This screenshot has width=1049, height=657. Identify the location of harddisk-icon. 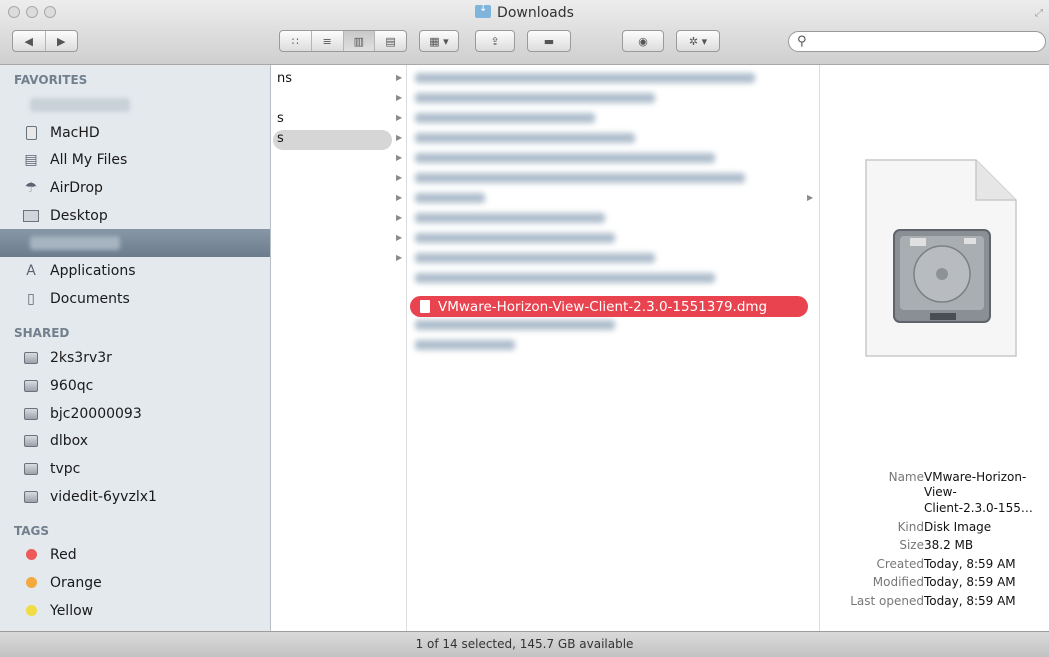
(31, 133).